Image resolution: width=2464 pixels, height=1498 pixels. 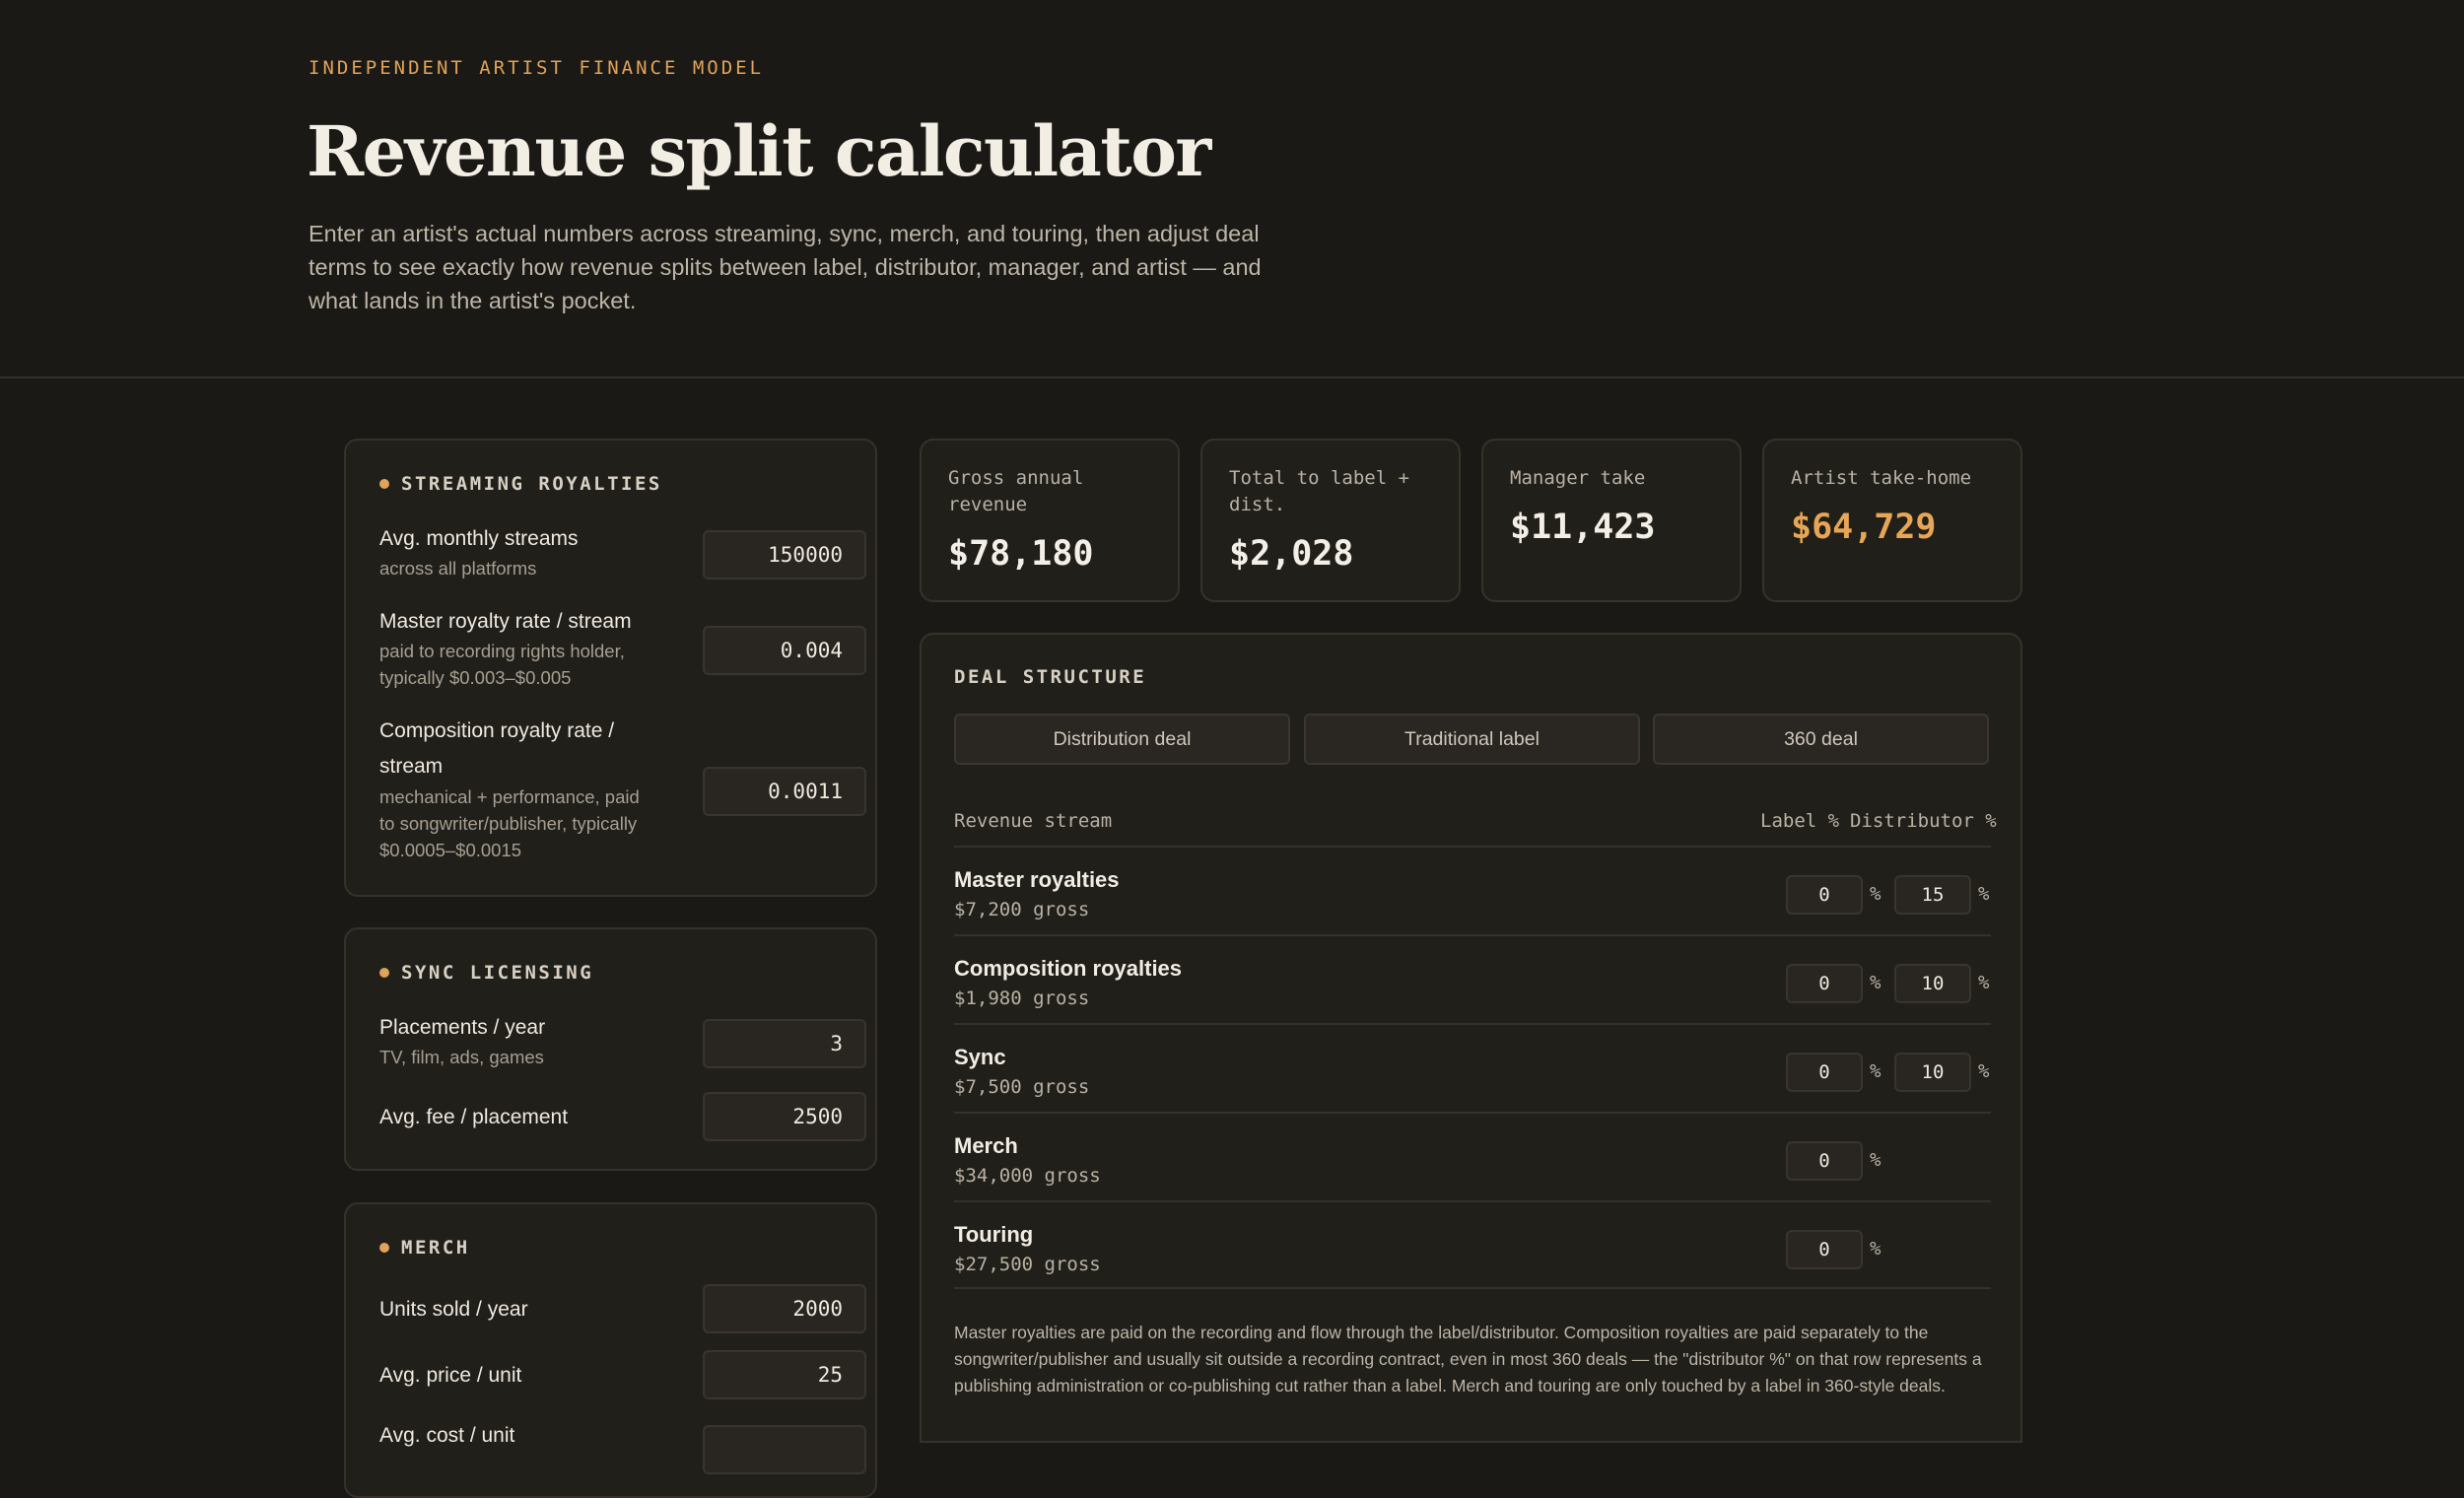 What do you see at coordinates (784, 1116) in the screenshot?
I see `avg-fee-per-placement-input` at bounding box center [784, 1116].